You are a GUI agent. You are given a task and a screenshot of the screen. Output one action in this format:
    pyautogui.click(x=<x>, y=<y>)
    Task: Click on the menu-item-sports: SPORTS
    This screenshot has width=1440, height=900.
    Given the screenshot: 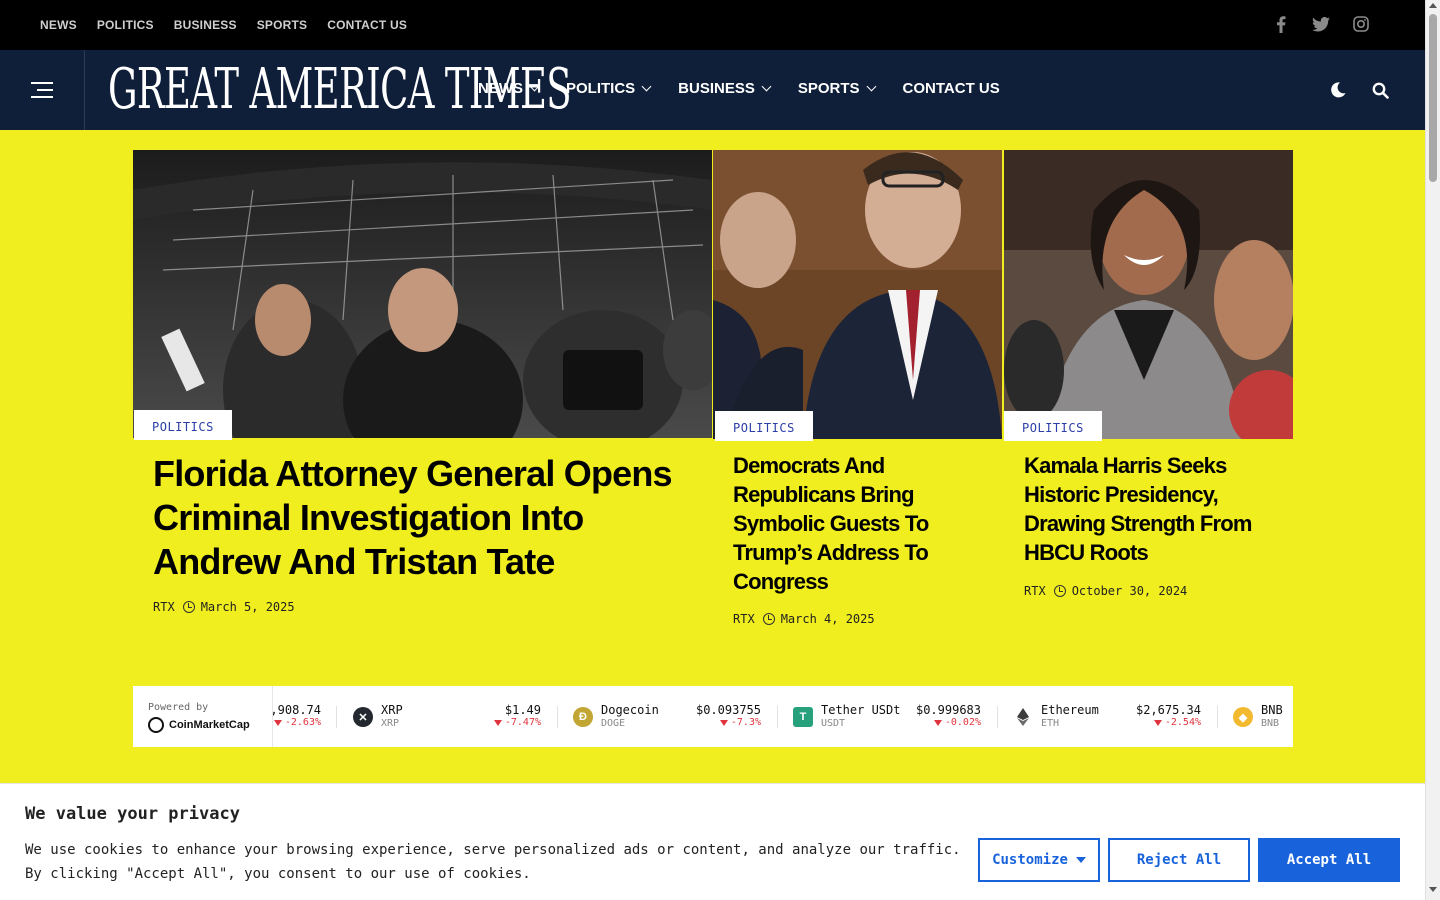 What is the action you would take?
    pyautogui.click(x=836, y=88)
    